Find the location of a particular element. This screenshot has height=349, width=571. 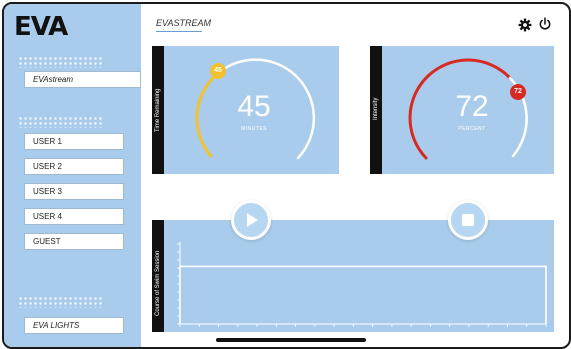

time-remaining-card: Time Remaining 45 45 MINUTES is located at coordinates (245, 110).